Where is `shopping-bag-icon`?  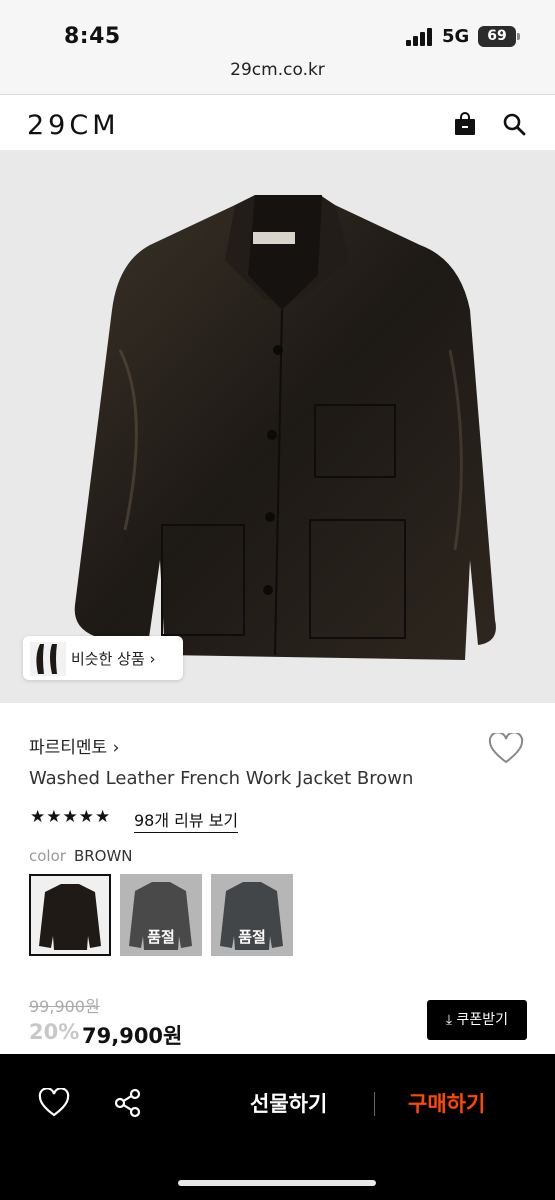 shopping-bag-icon is located at coordinates (465, 124).